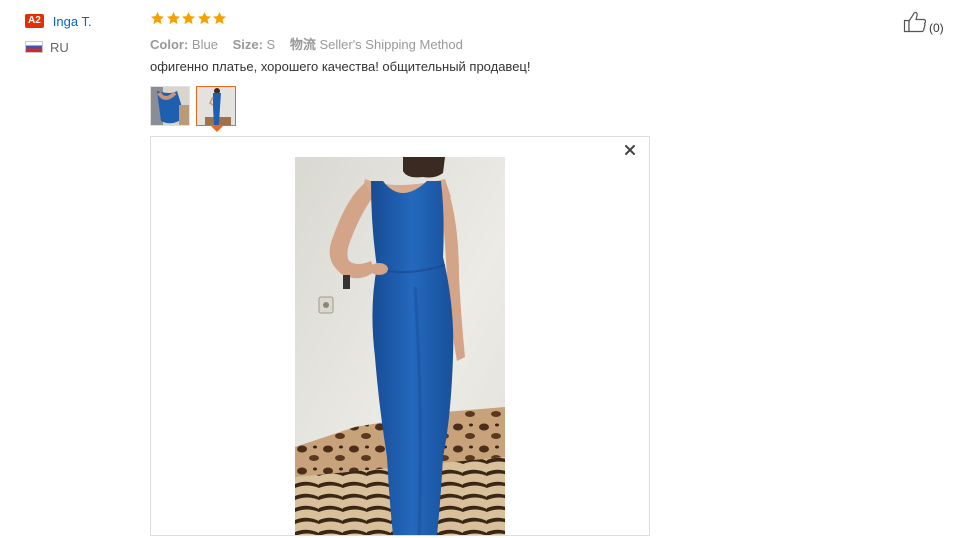  I want to click on attr-color: Color: Blue, so click(184, 44).